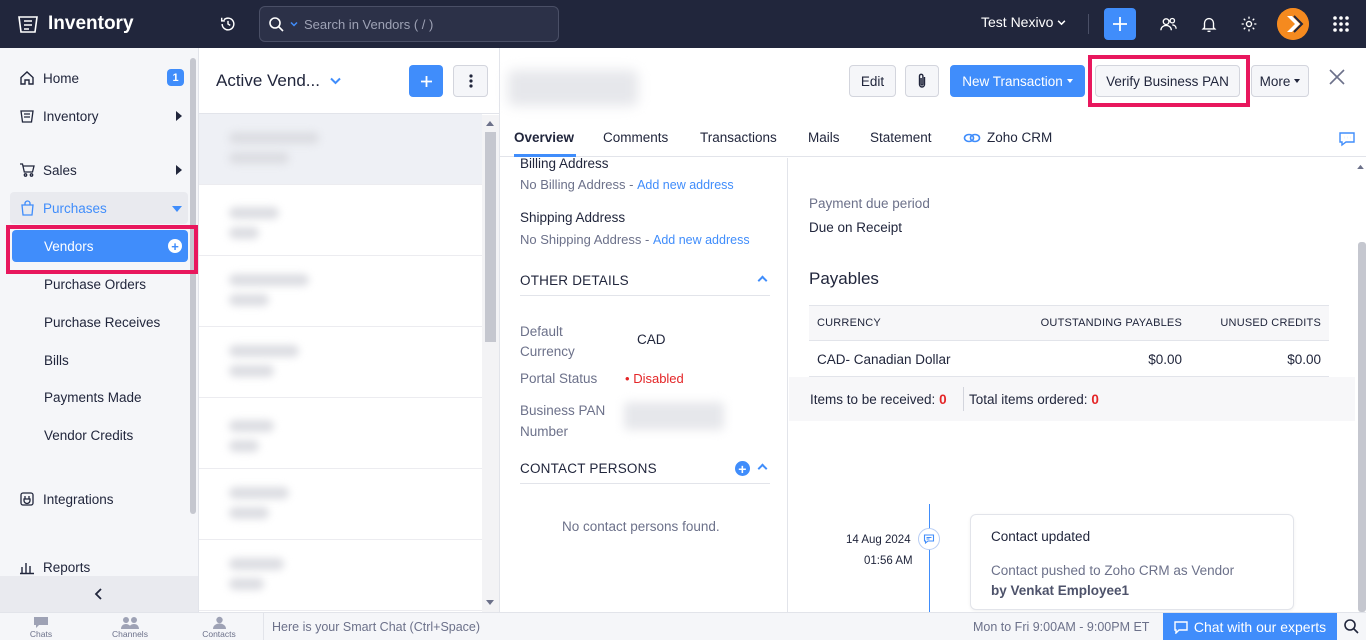 The width and height of the screenshot is (1366, 640). I want to click on contact-persons-header: CONTACT PERSONS +, so click(645, 469).